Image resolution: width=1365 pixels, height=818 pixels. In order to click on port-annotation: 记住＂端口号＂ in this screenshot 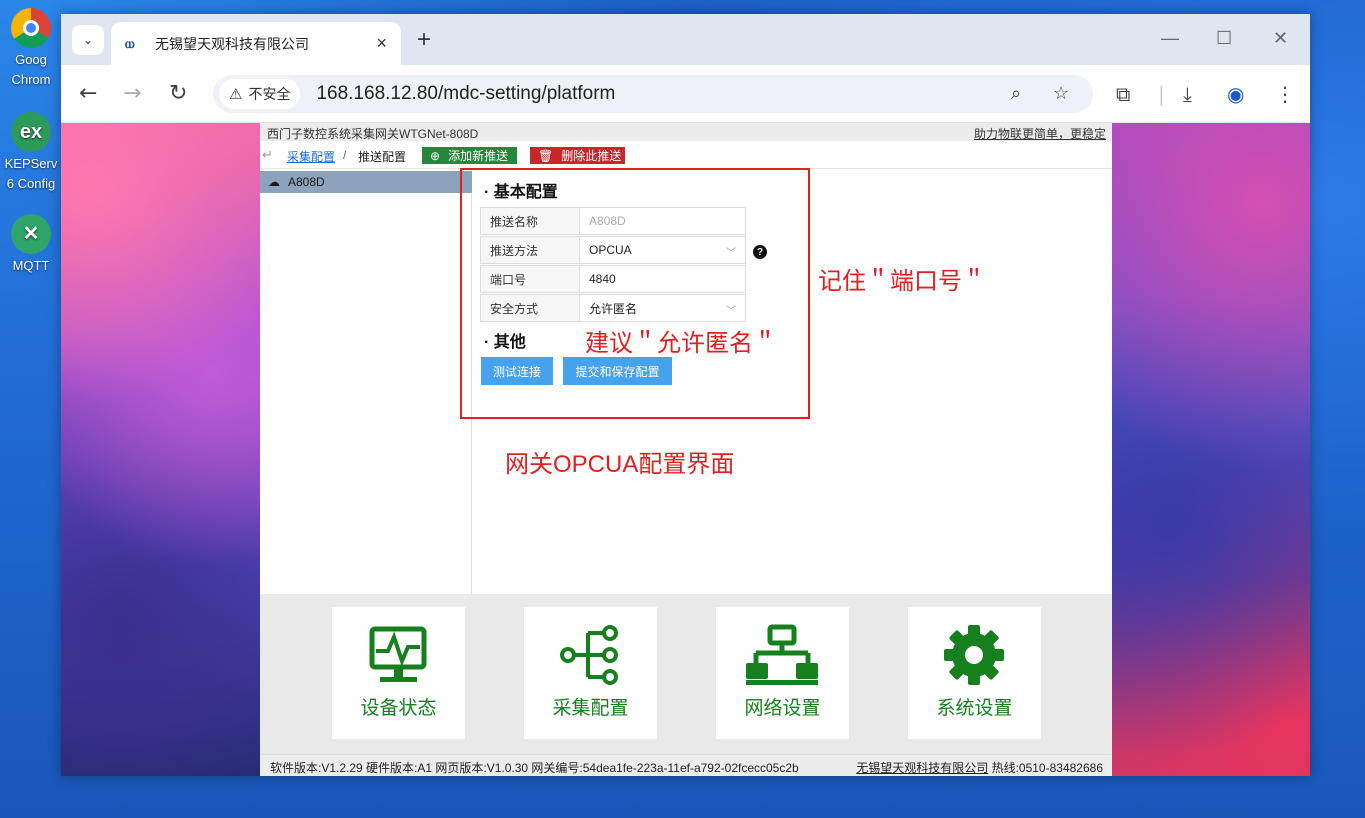, I will do `click(902, 281)`.